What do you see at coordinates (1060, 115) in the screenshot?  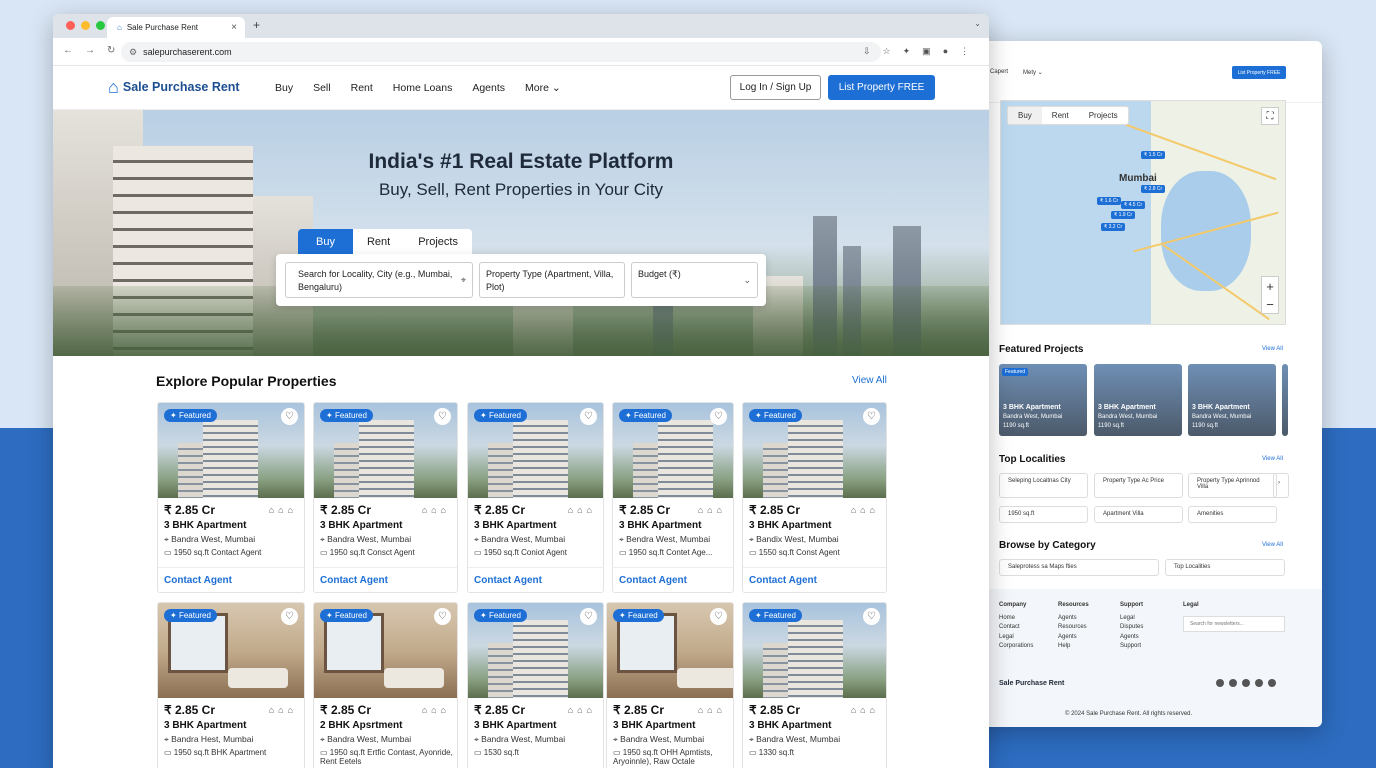 I see `map-tab-rent: Rent` at bounding box center [1060, 115].